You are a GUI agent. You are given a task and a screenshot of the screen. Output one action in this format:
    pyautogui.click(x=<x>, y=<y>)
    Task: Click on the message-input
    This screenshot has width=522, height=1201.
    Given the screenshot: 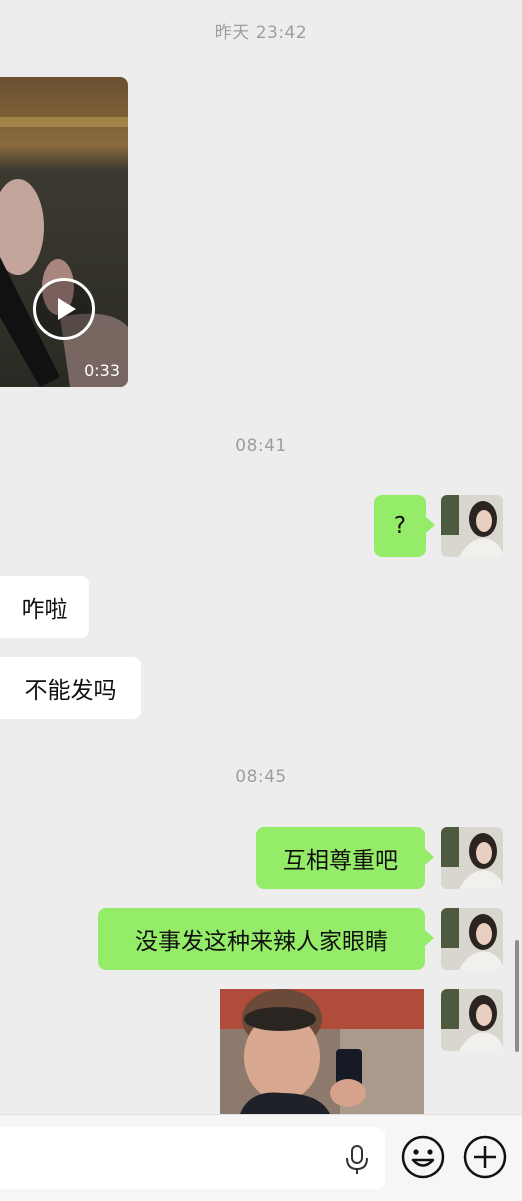 What is the action you would take?
    pyautogui.click(x=192, y=1158)
    